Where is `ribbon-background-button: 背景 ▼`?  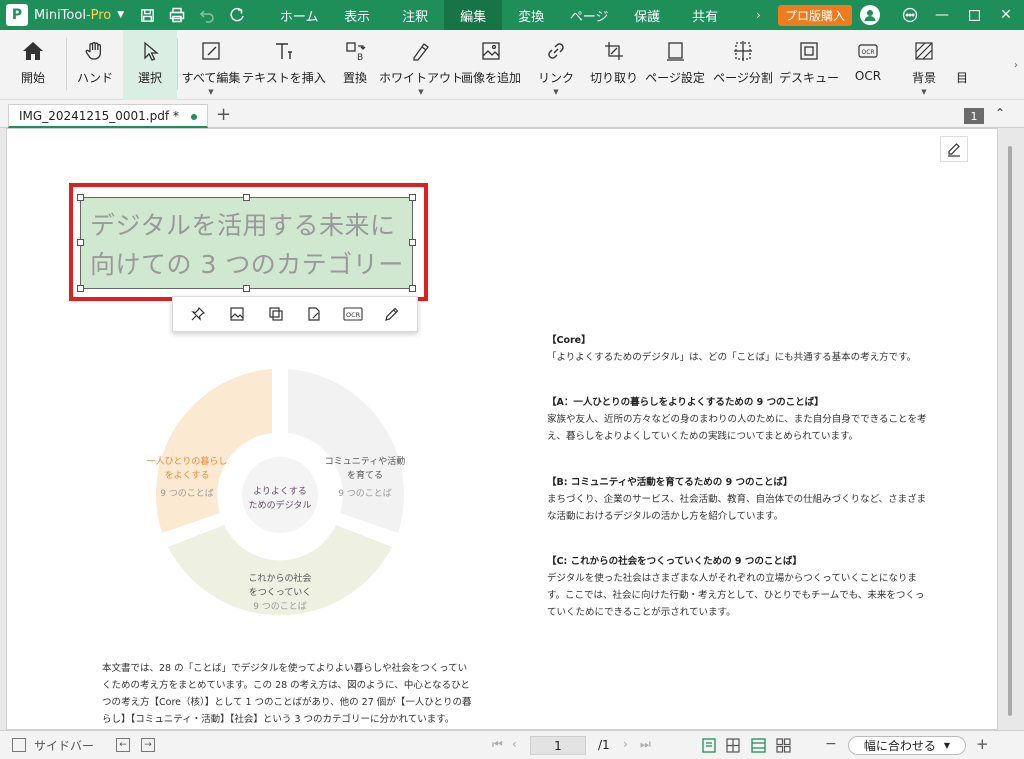 ribbon-background-button: 背景 ▼ is located at coordinates (924, 65).